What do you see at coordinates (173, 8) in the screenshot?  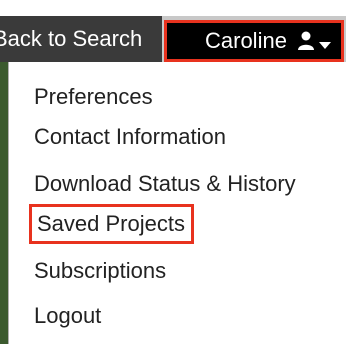 I see `nav-top-strip` at bounding box center [173, 8].